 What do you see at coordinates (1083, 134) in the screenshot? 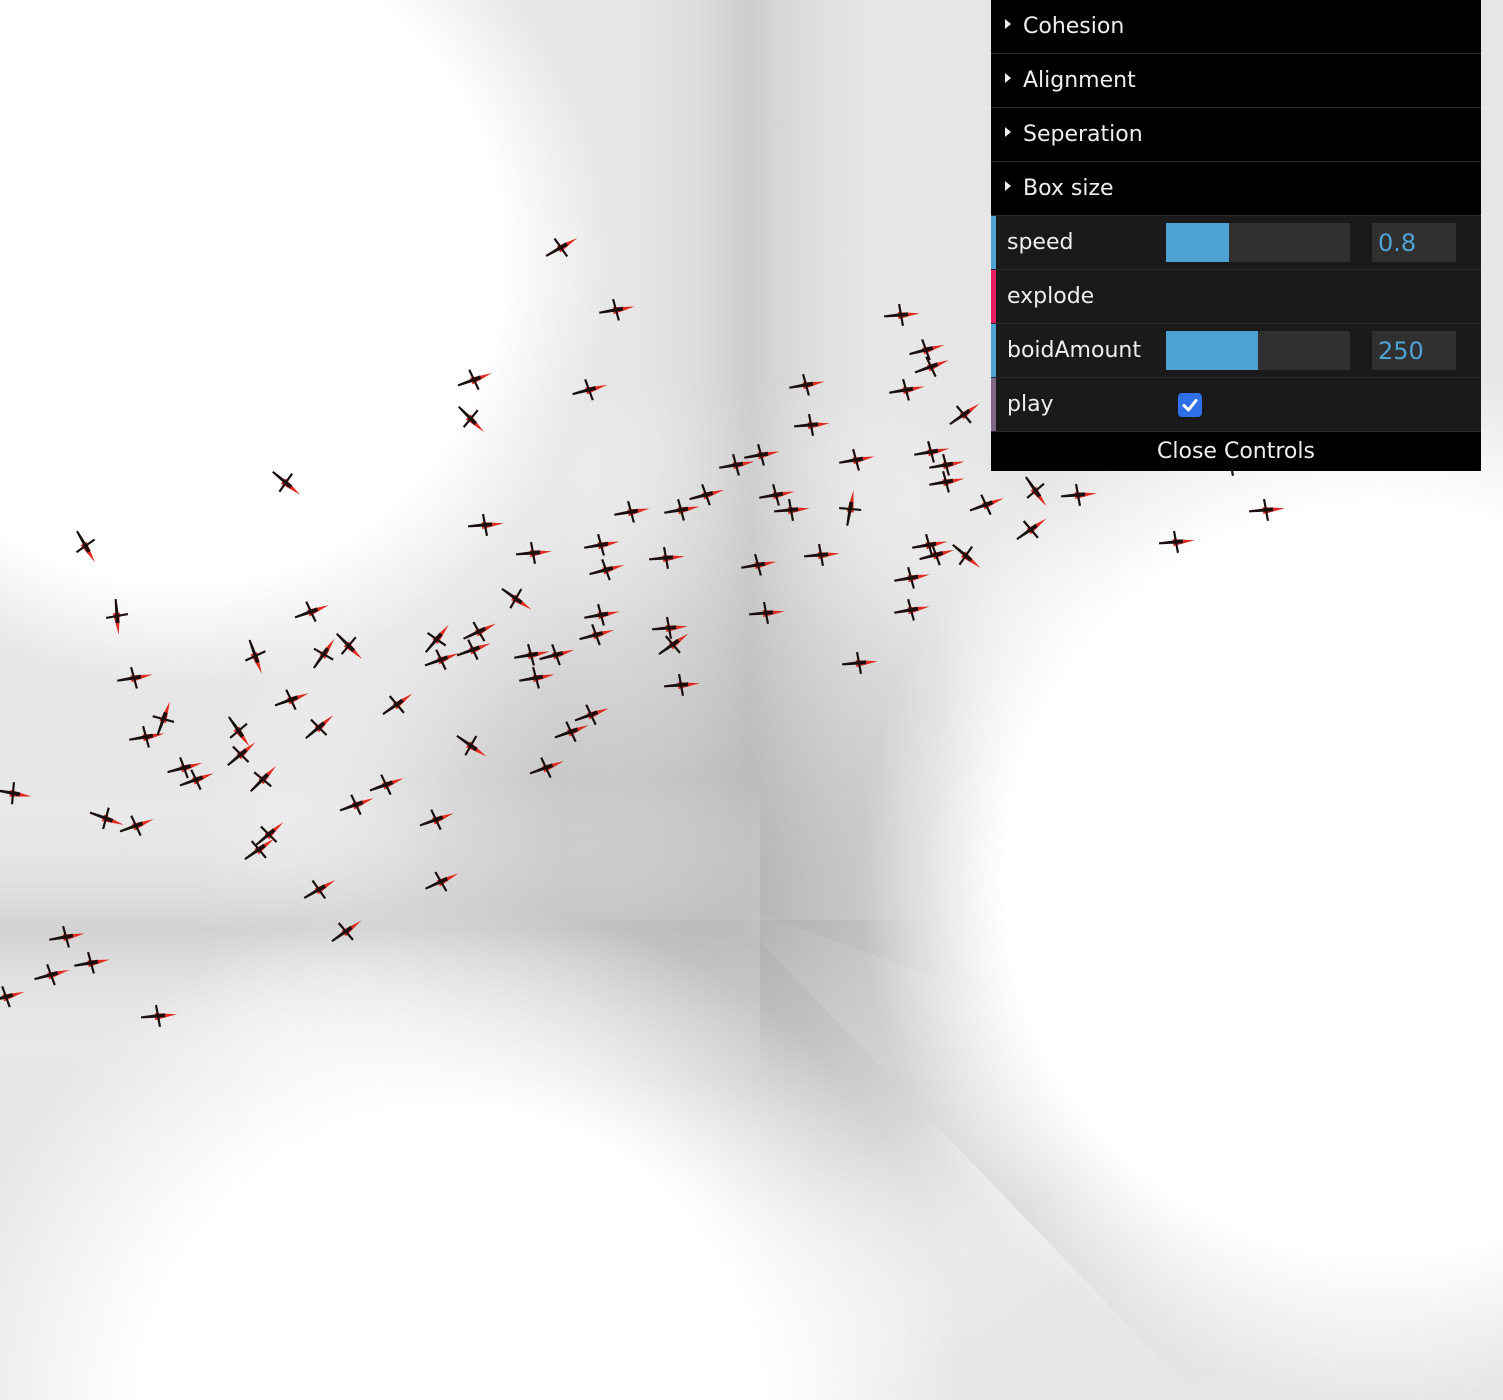
I see `folder-label: Seperation` at bounding box center [1083, 134].